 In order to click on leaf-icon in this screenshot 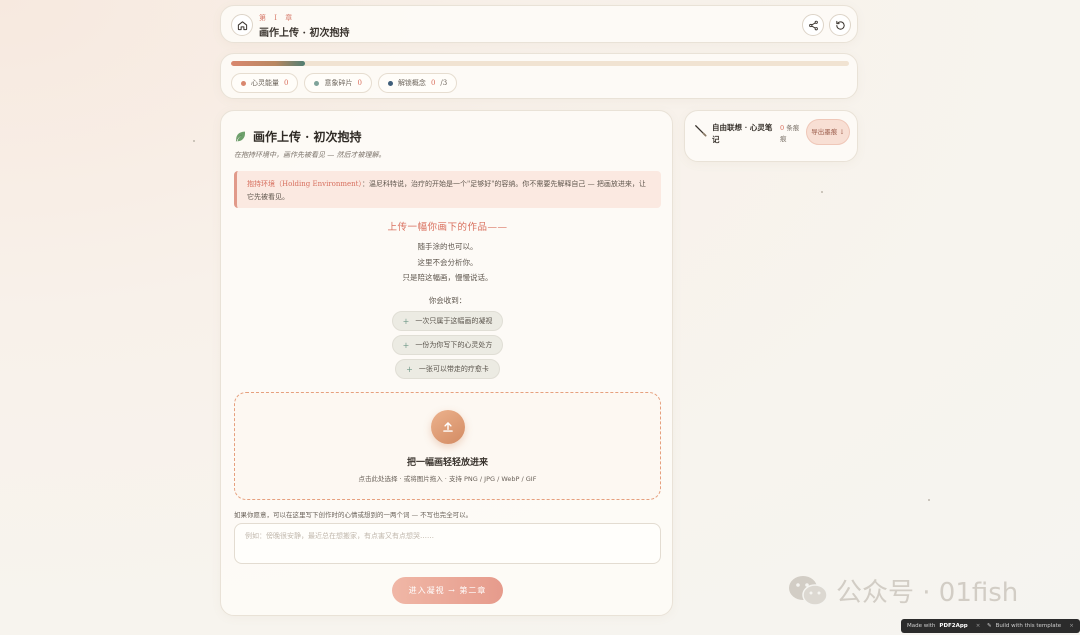, I will do `click(240, 136)`.